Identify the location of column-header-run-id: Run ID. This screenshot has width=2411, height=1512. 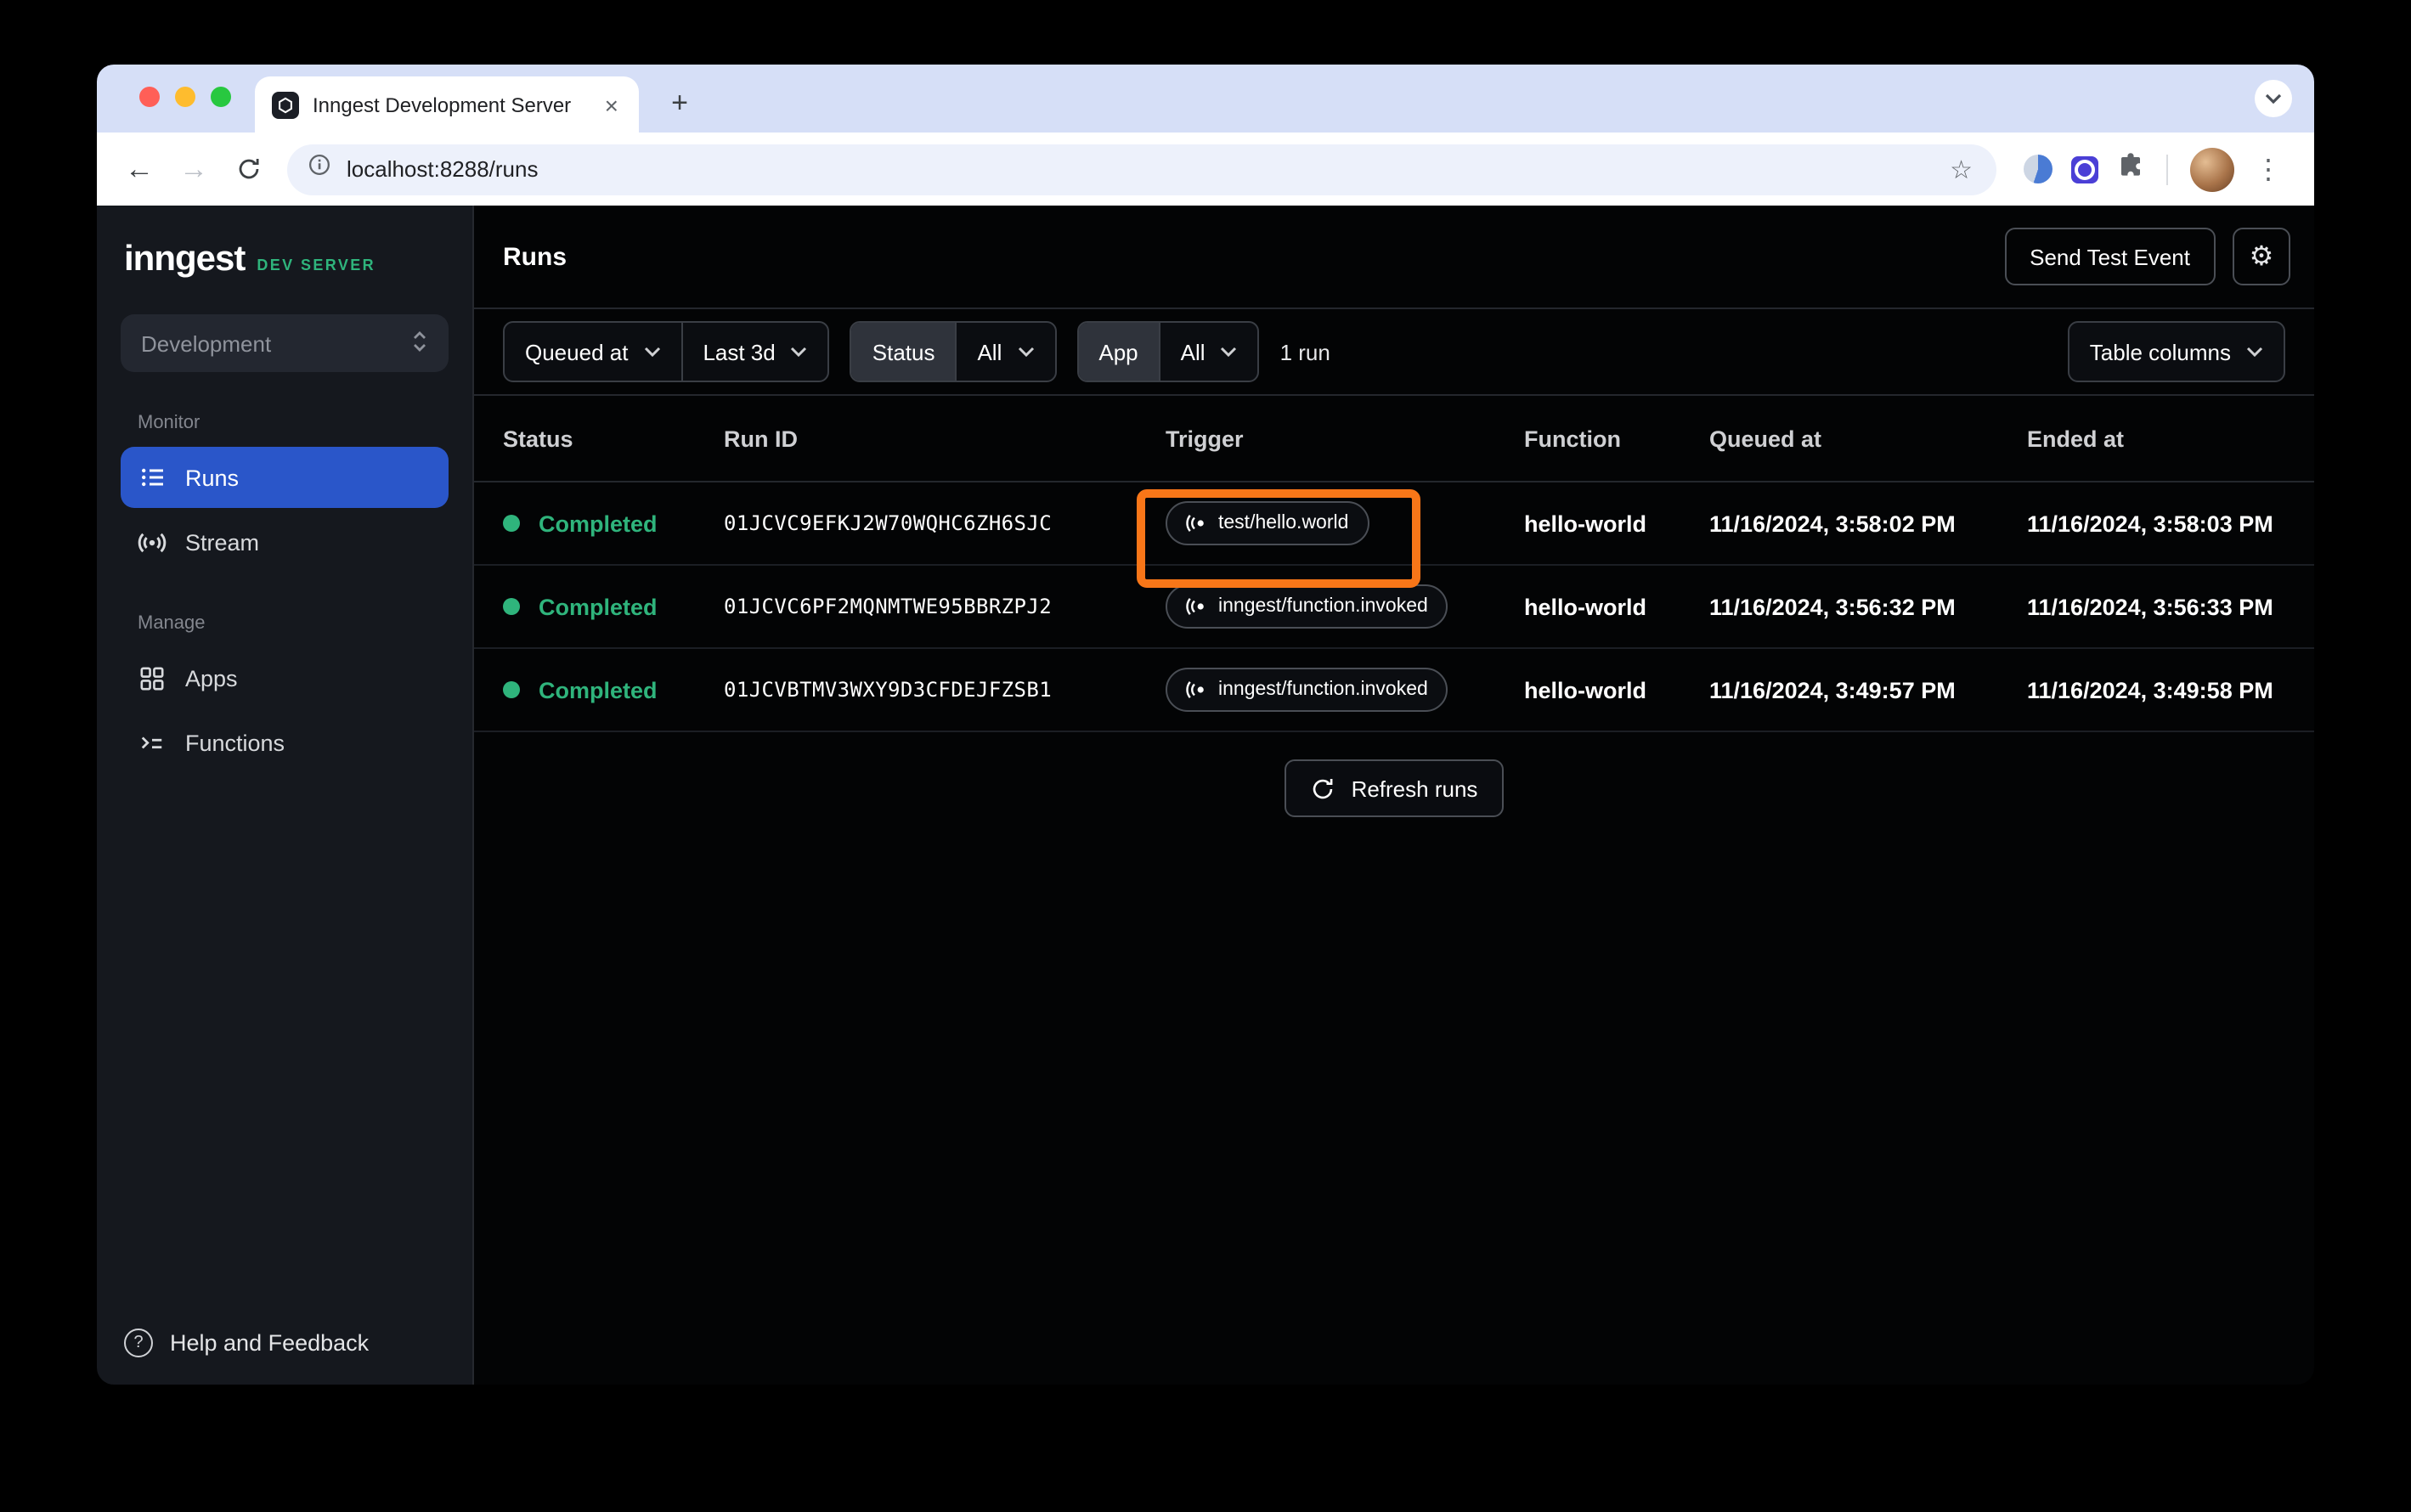
(761, 438).